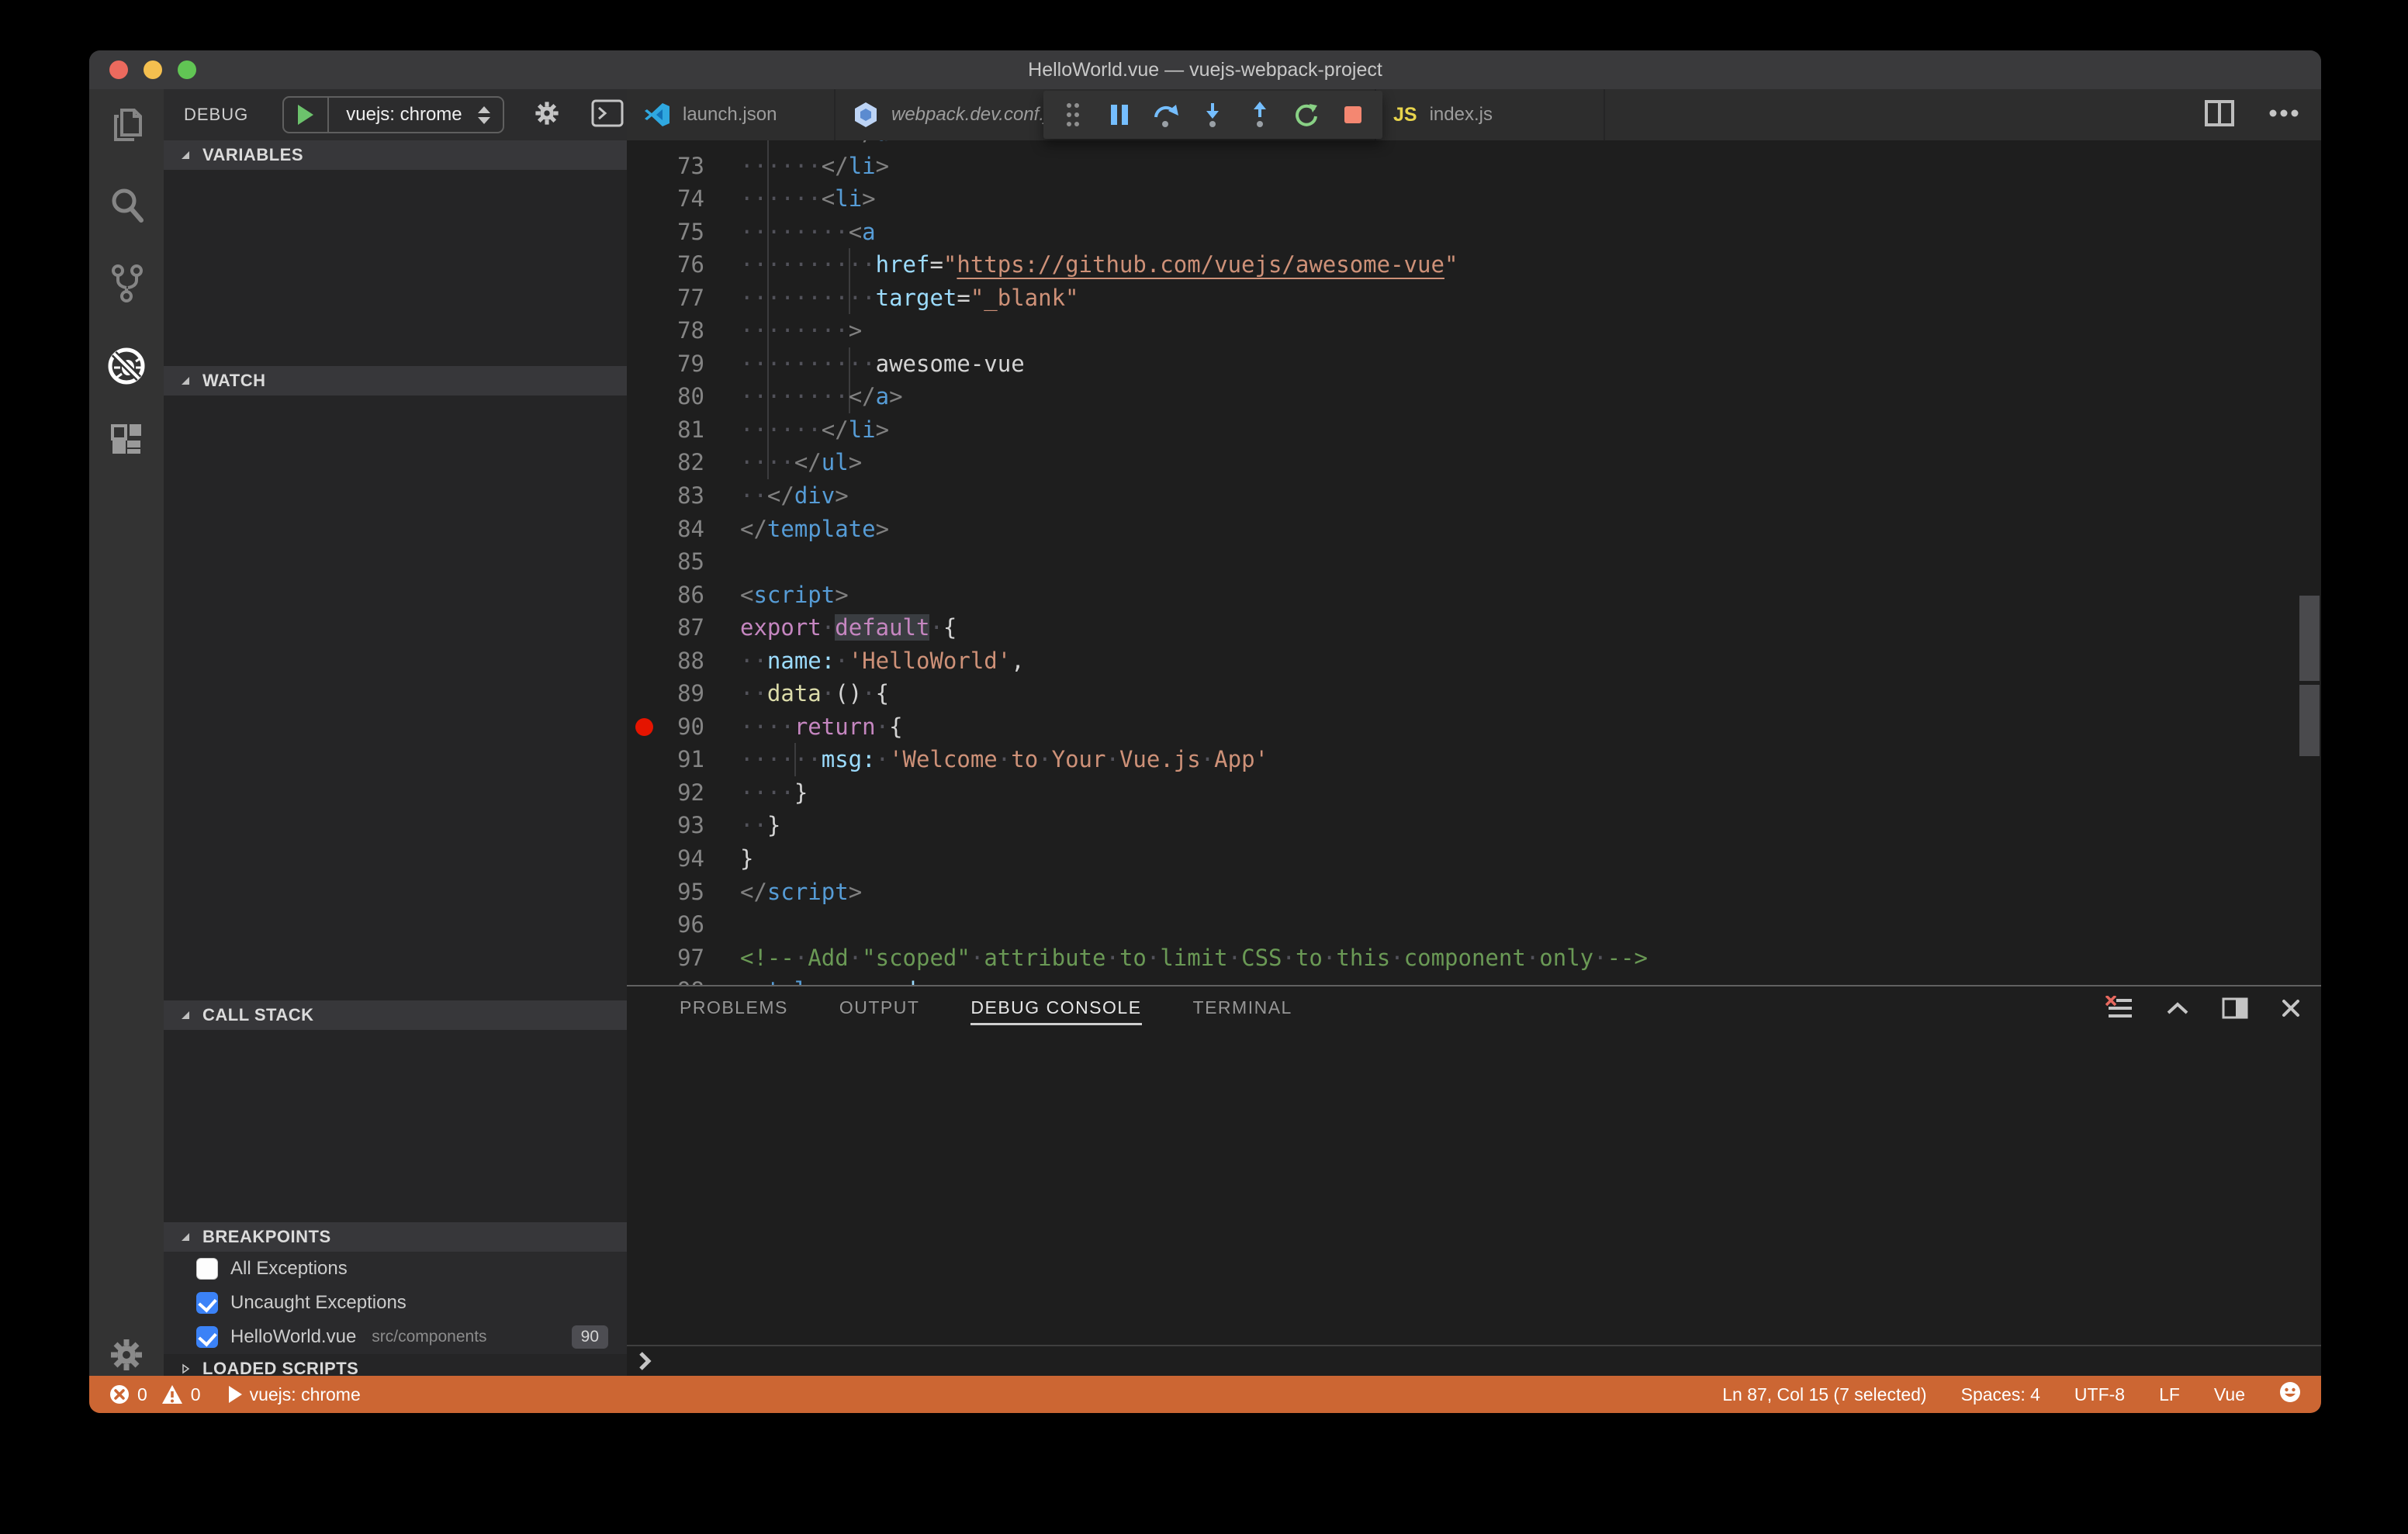  I want to click on panel-tab-terminal: TERMINAL, so click(1242, 1011).